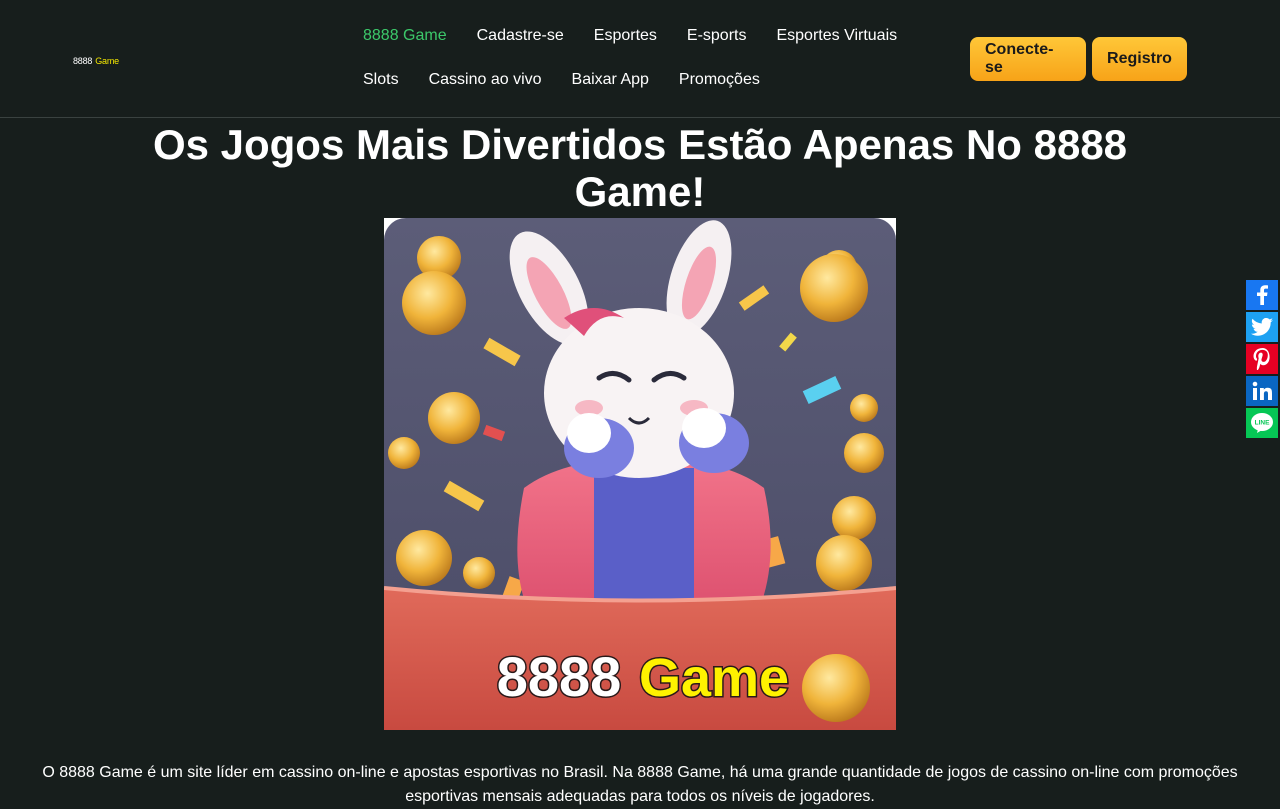  Describe the element at coordinates (719, 80) in the screenshot. I see `nav-item-promocoes: Promoções` at that location.